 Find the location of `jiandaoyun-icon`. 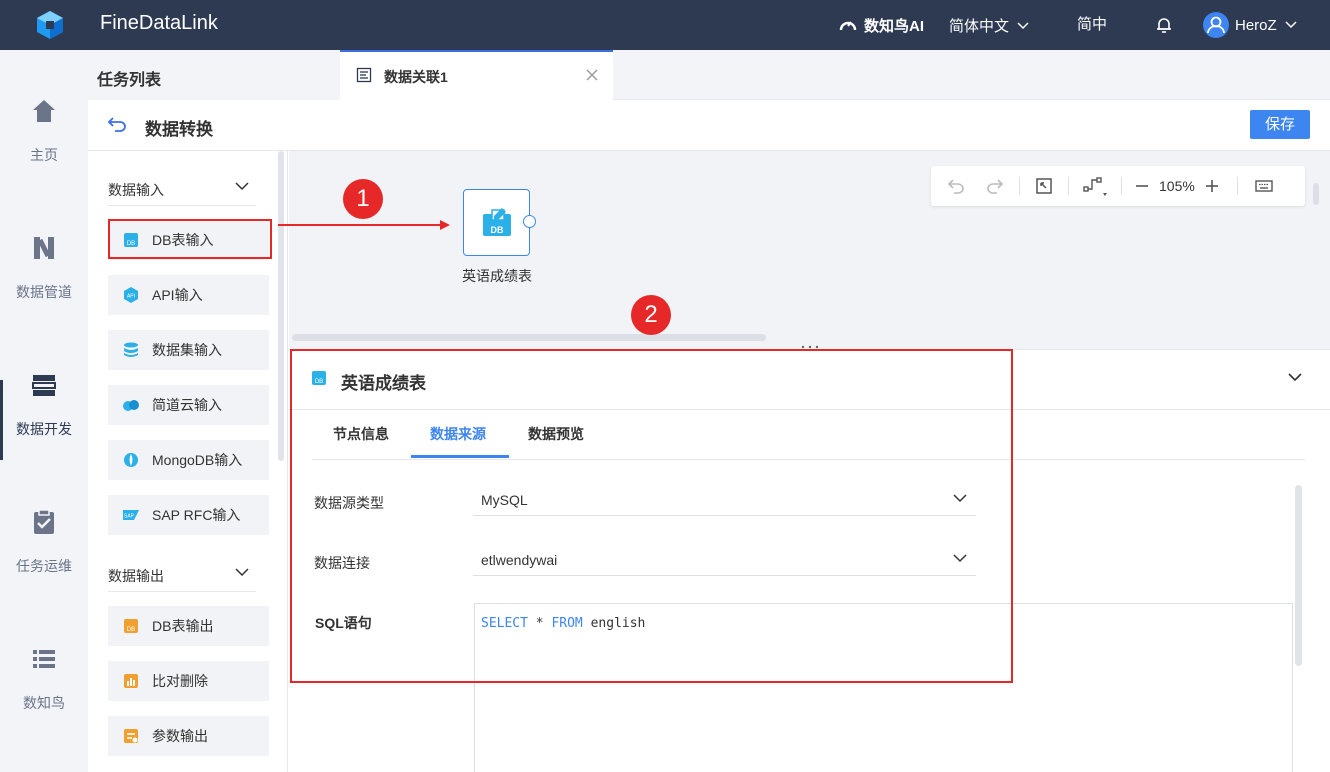

jiandaoyun-icon is located at coordinates (131, 405).